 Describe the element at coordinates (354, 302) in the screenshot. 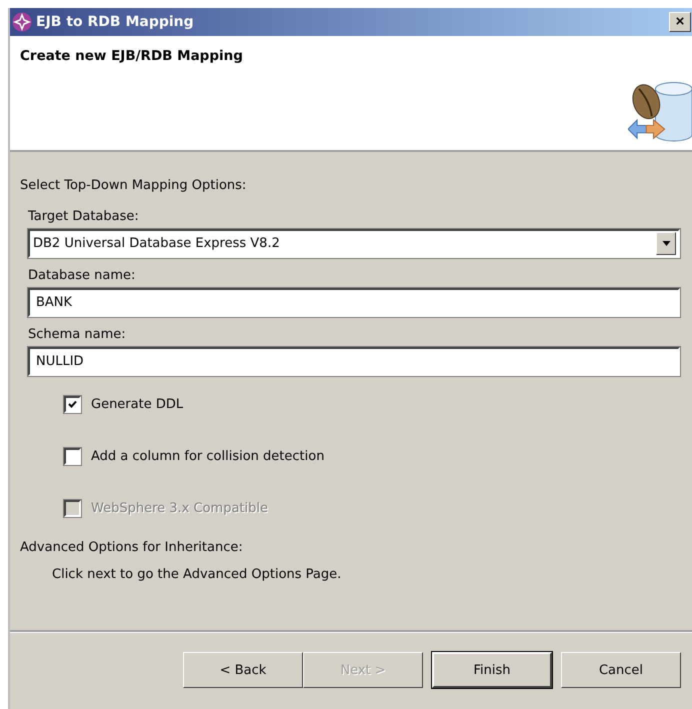

I see `input-field: BANK` at that location.